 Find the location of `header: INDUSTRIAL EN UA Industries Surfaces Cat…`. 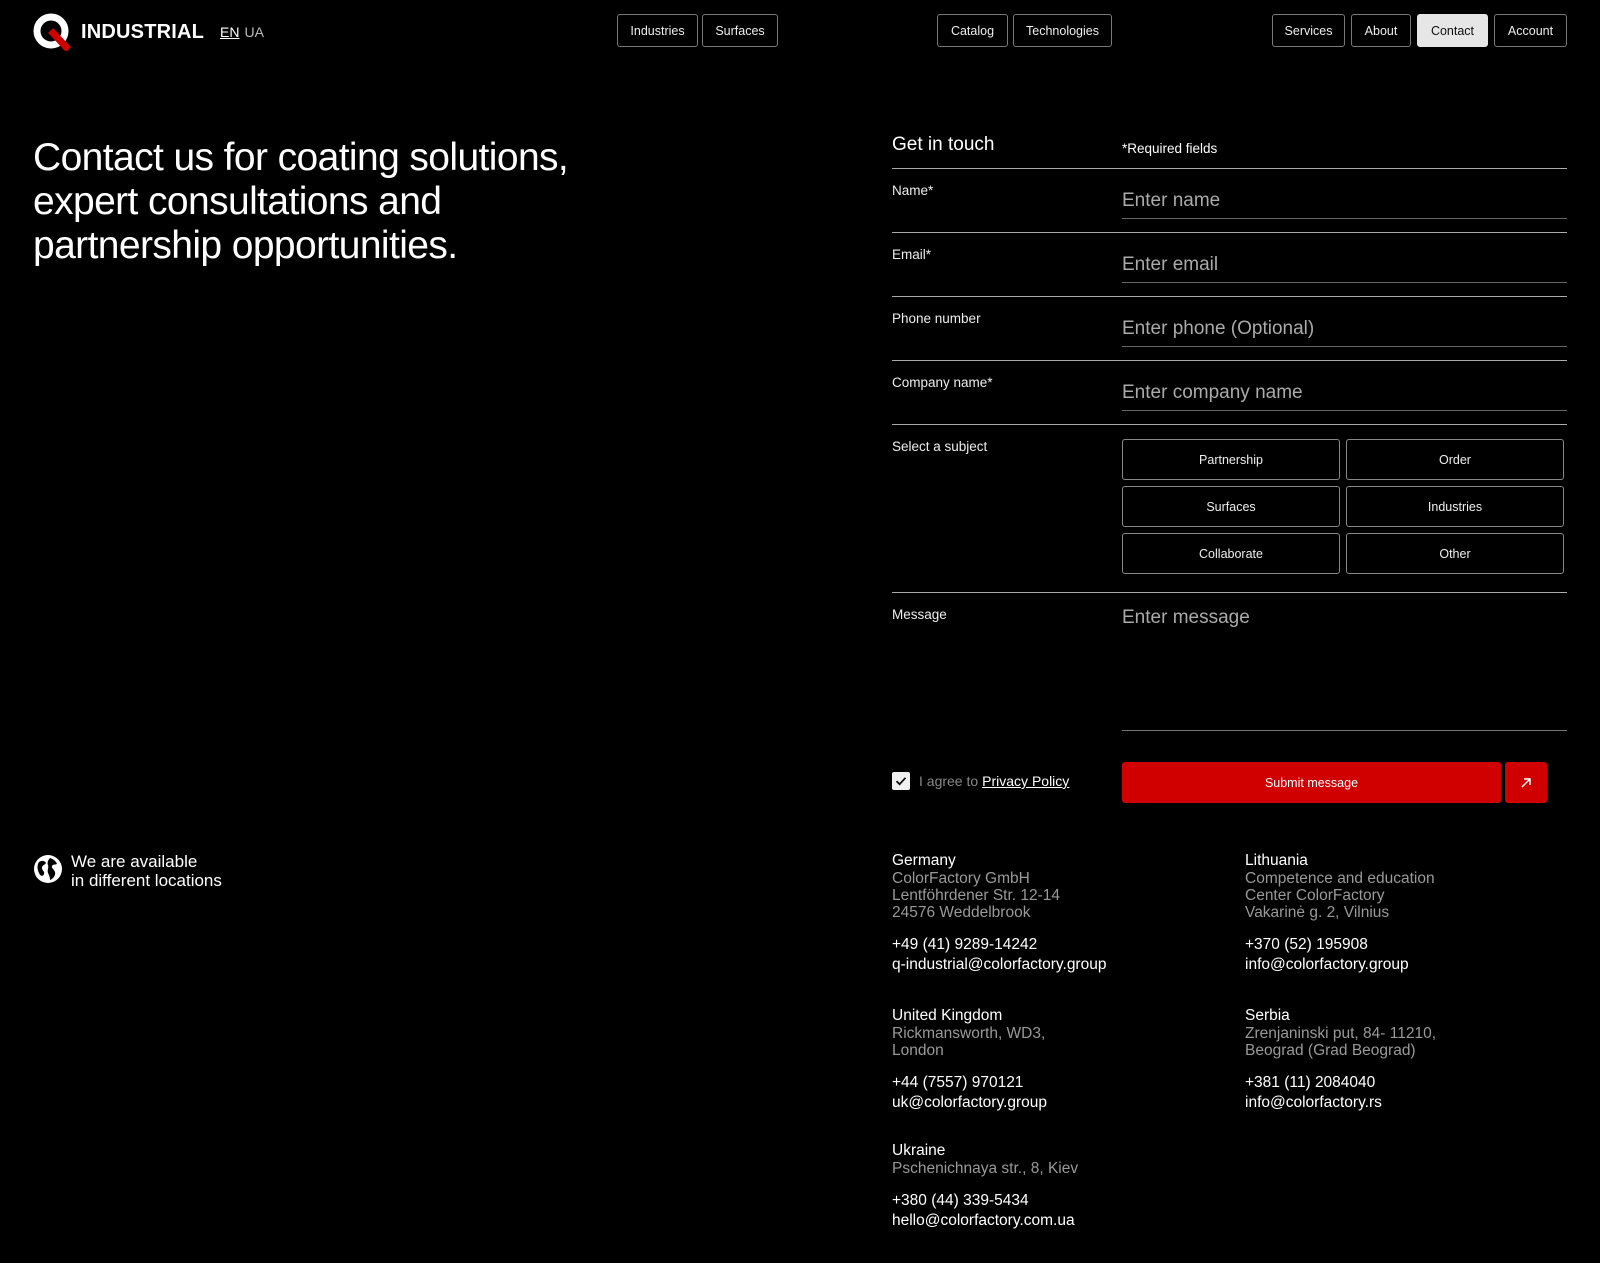

header: INDUSTRIAL EN UA Industries Surfaces Cat… is located at coordinates (800, 31).